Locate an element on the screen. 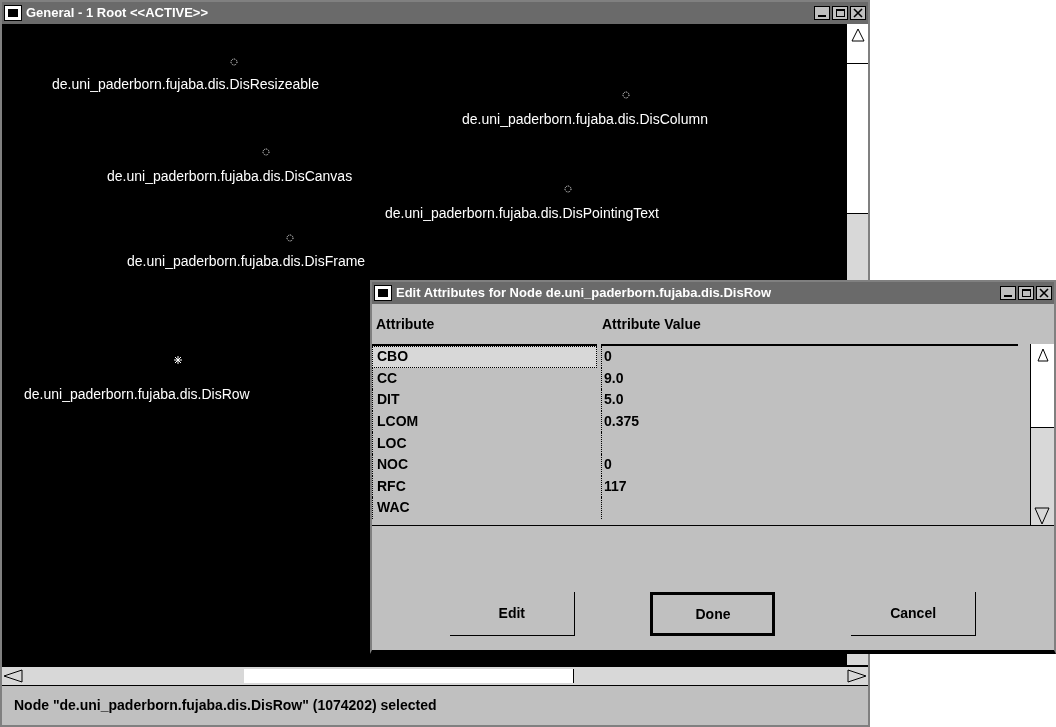 This screenshot has width=1056, height=727. value-cell-text: 0.375 is located at coordinates (622, 422).